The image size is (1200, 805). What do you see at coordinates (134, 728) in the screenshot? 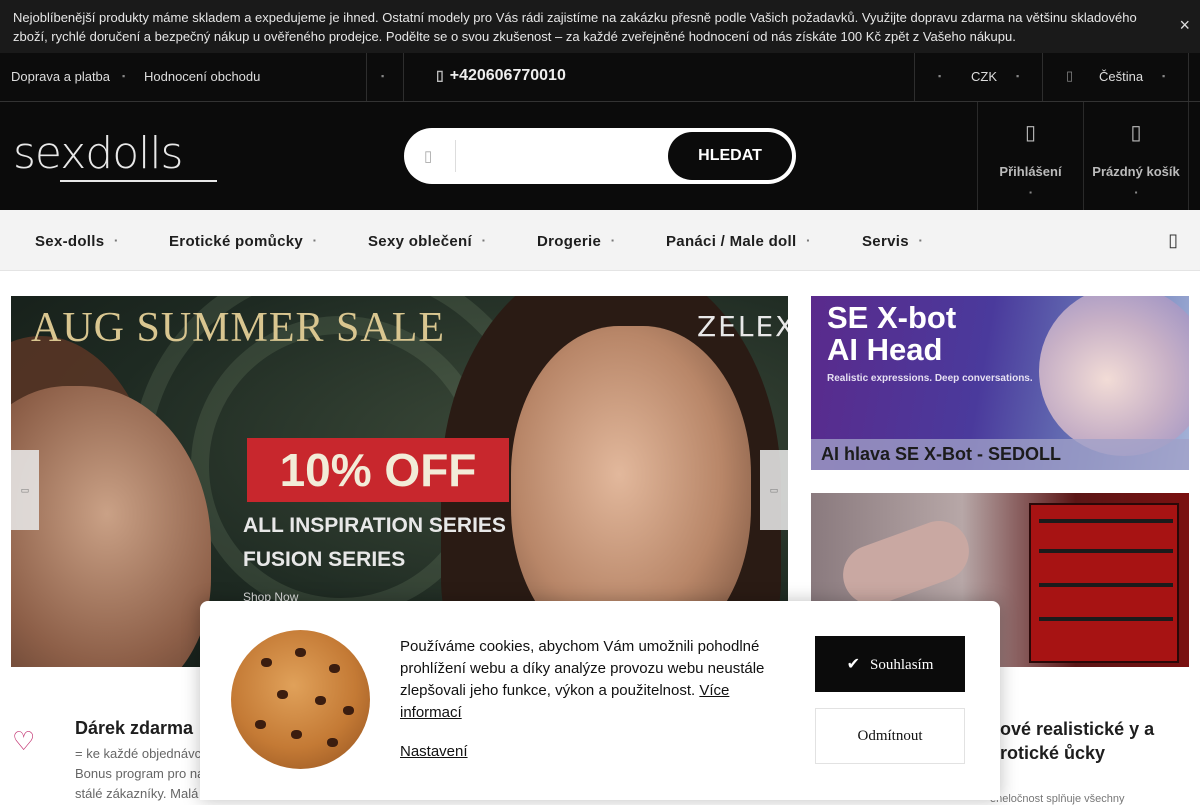
I see `feature-title-gift: Dárek zdarma` at bounding box center [134, 728].